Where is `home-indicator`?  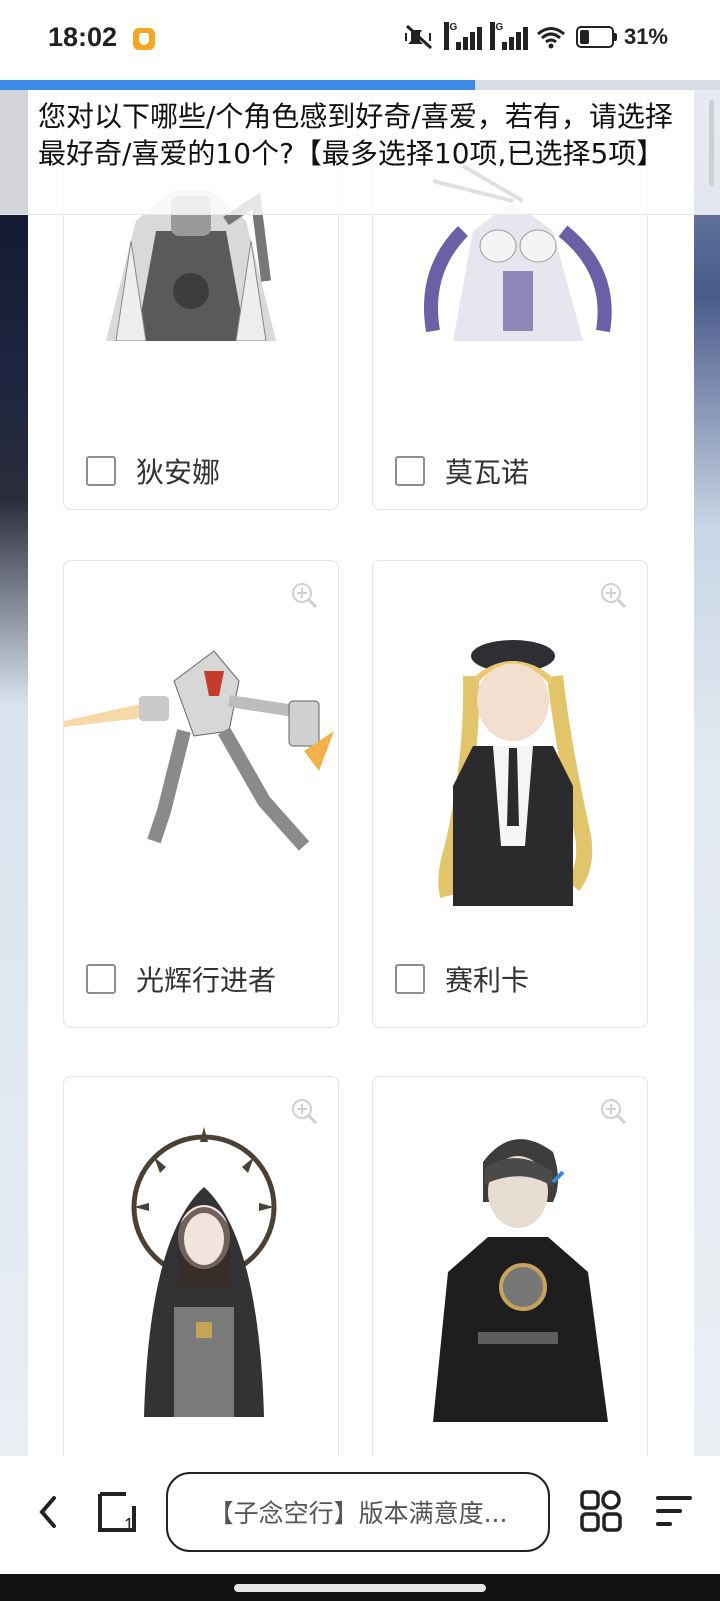 home-indicator is located at coordinates (360, 1588).